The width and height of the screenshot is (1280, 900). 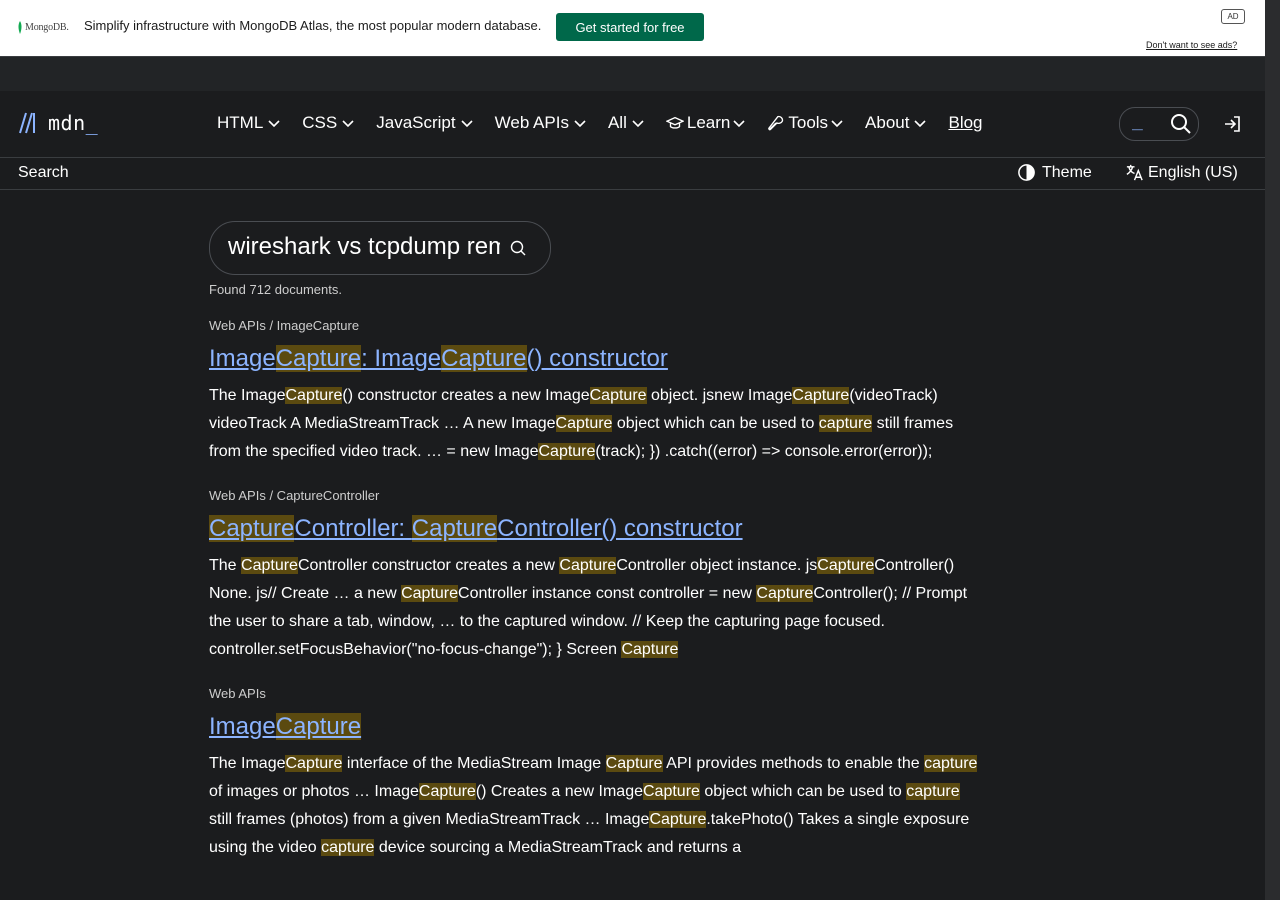 I want to click on nav-html: HTML, so click(x=248, y=123).